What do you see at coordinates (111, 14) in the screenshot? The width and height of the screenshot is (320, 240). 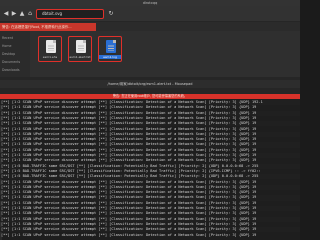 I see `refresh-icon: ↻` at bounding box center [111, 14].